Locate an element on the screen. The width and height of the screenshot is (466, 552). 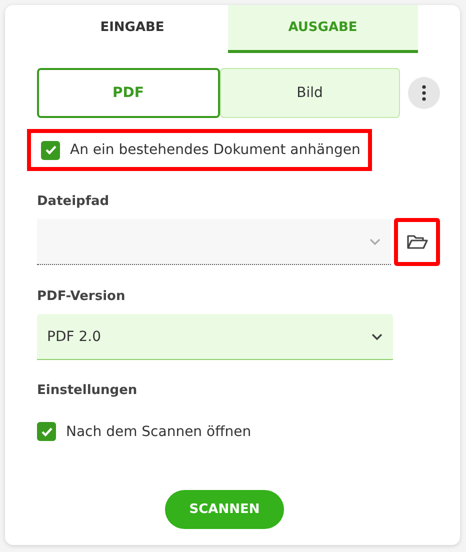
folder-icon is located at coordinates (417, 242).